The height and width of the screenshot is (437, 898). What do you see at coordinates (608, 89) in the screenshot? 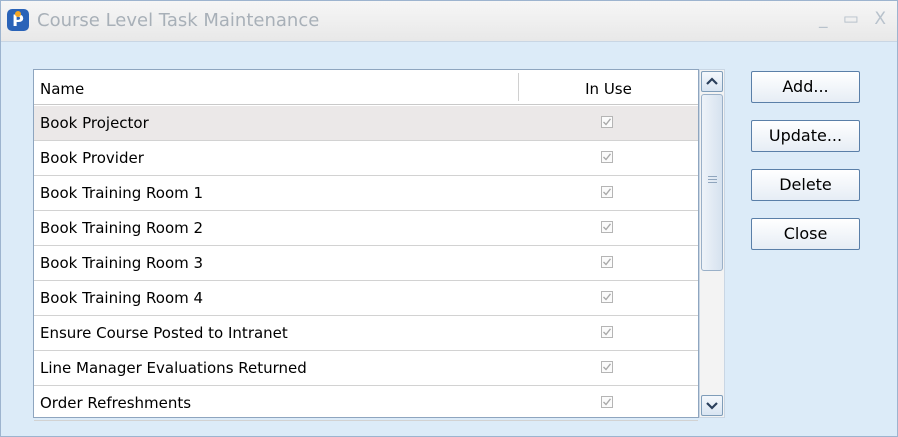
I see `column-header-in-use: In Use` at bounding box center [608, 89].